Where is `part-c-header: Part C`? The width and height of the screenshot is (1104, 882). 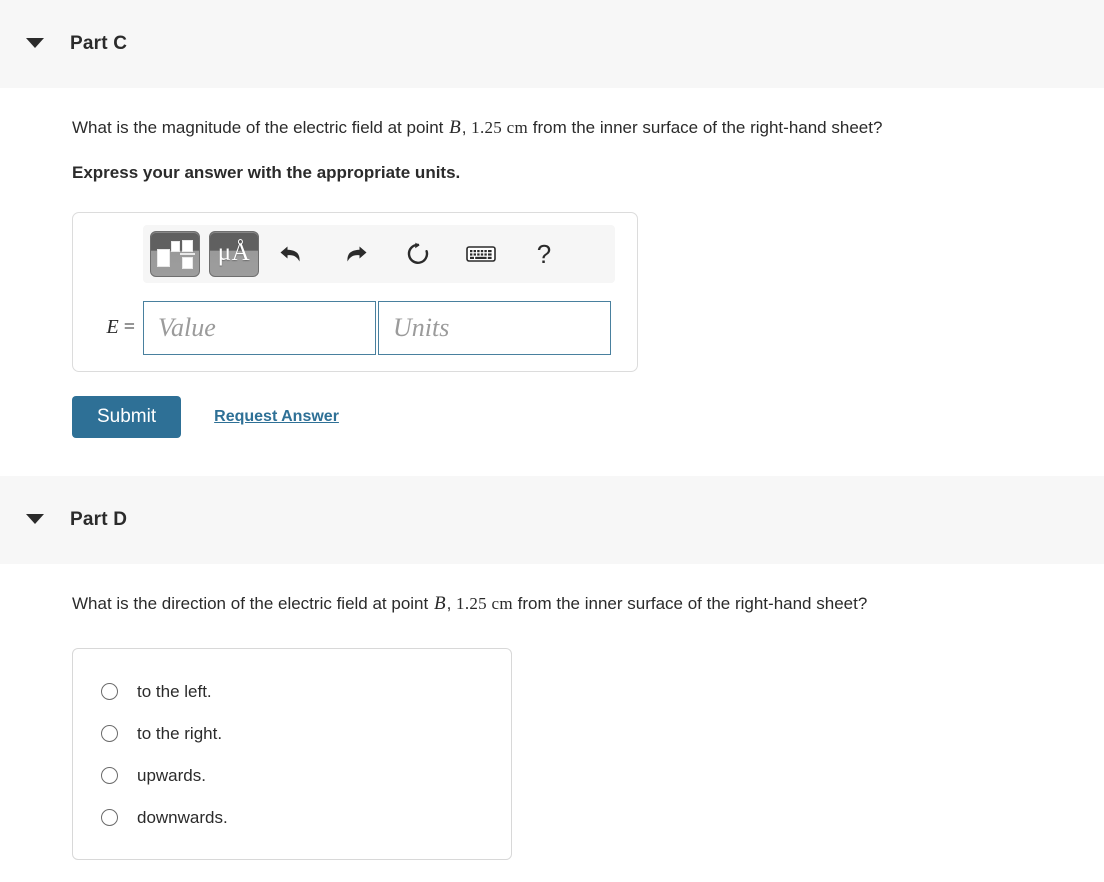
part-c-header: Part C is located at coordinates (552, 44).